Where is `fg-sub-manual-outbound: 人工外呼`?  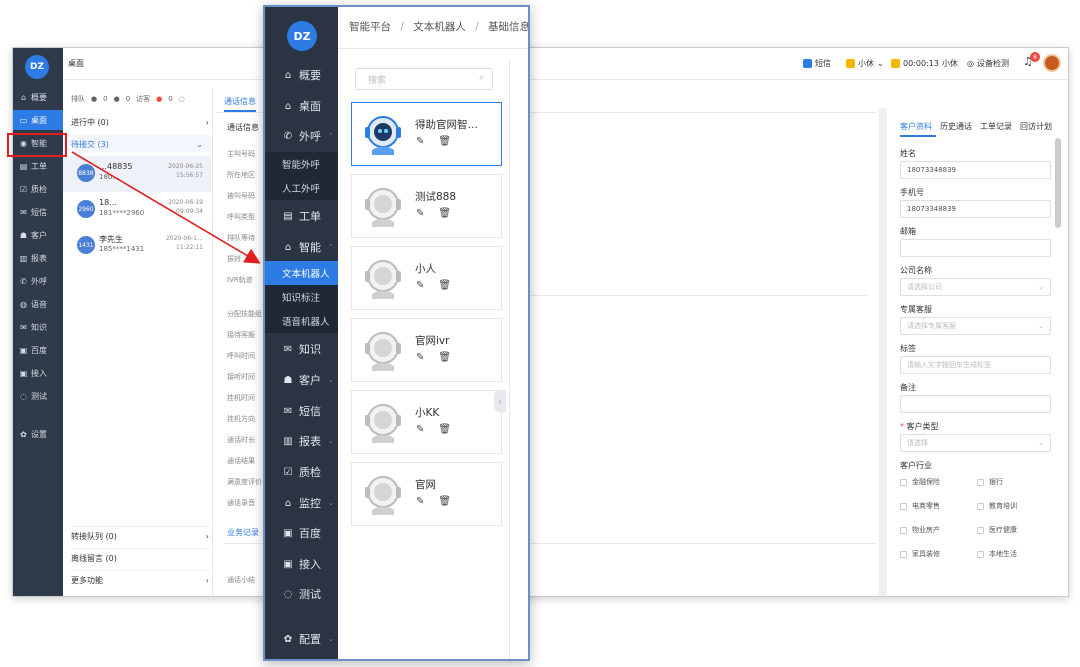 fg-sub-manual-outbound: 人工外呼 is located at coordinates (301, 188).